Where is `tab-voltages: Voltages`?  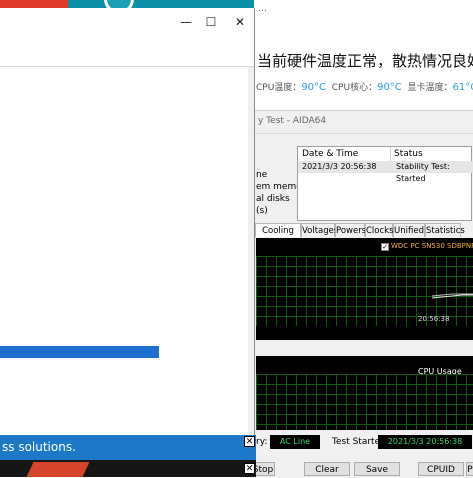 tab-voltages: Voltages is located at coordinates (319, 230).